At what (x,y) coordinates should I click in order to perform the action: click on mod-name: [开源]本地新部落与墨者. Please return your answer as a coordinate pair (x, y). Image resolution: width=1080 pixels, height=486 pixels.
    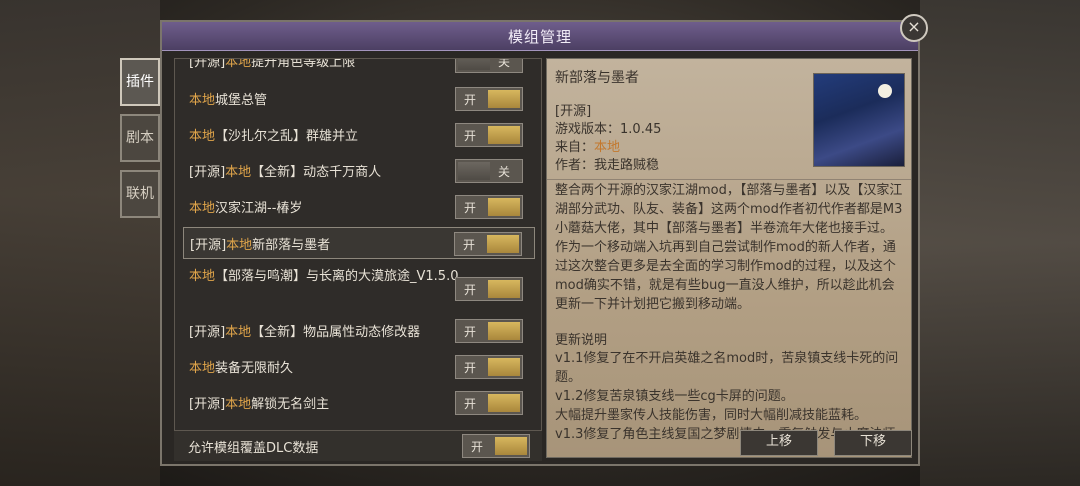
    Looking at the image, I should click on (260, 245).